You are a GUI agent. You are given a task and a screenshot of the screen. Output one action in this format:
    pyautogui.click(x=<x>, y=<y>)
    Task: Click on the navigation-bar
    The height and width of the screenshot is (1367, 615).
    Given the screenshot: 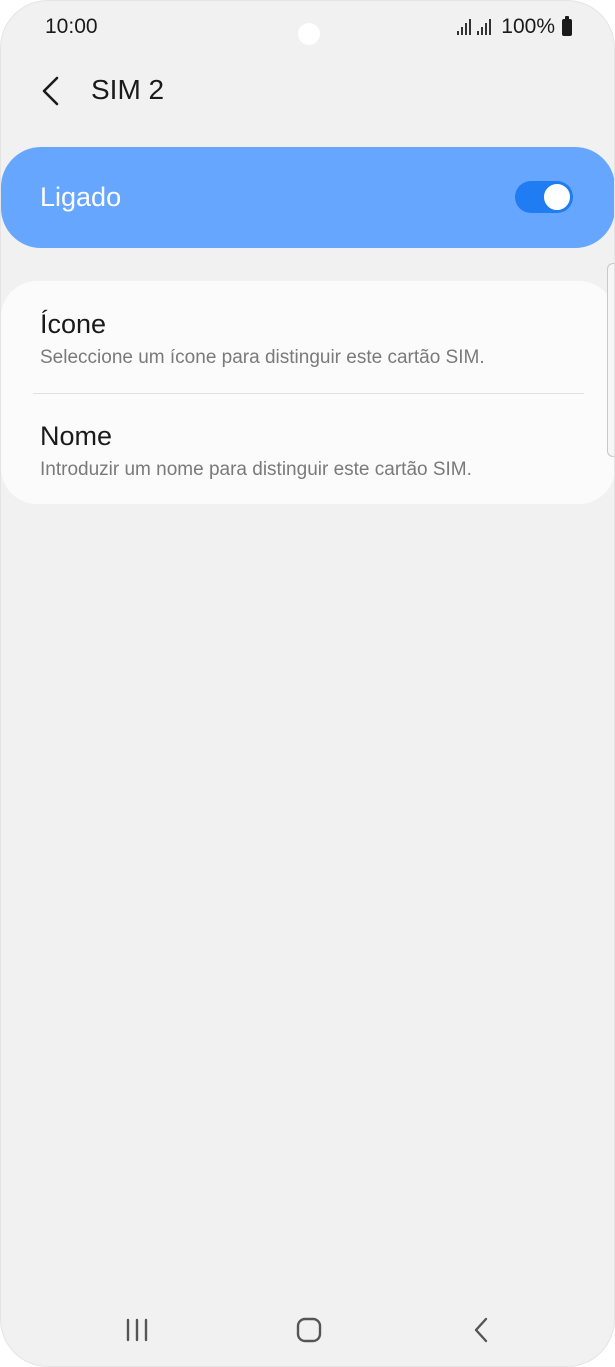 What is the action you would take?
    pyautogui.click(x=307, y=1326)
    